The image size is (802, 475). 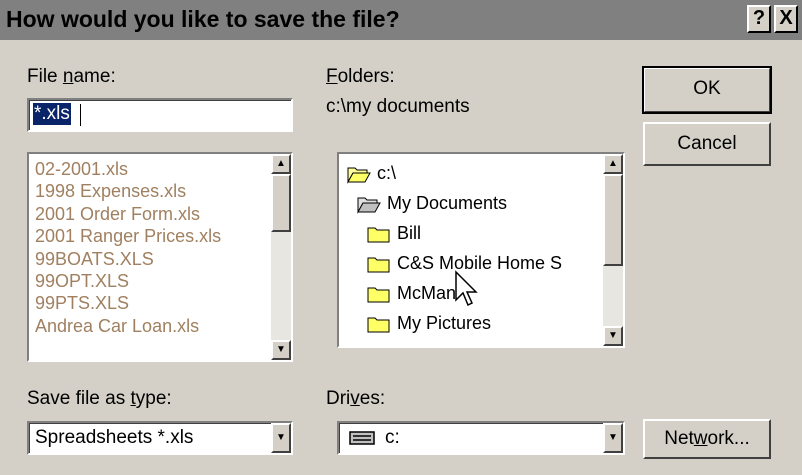 What do you see at coordinates (99, 398) in the screenshot?
I see `save-type-label: Save file as type:` at bounding box center [99, 398].